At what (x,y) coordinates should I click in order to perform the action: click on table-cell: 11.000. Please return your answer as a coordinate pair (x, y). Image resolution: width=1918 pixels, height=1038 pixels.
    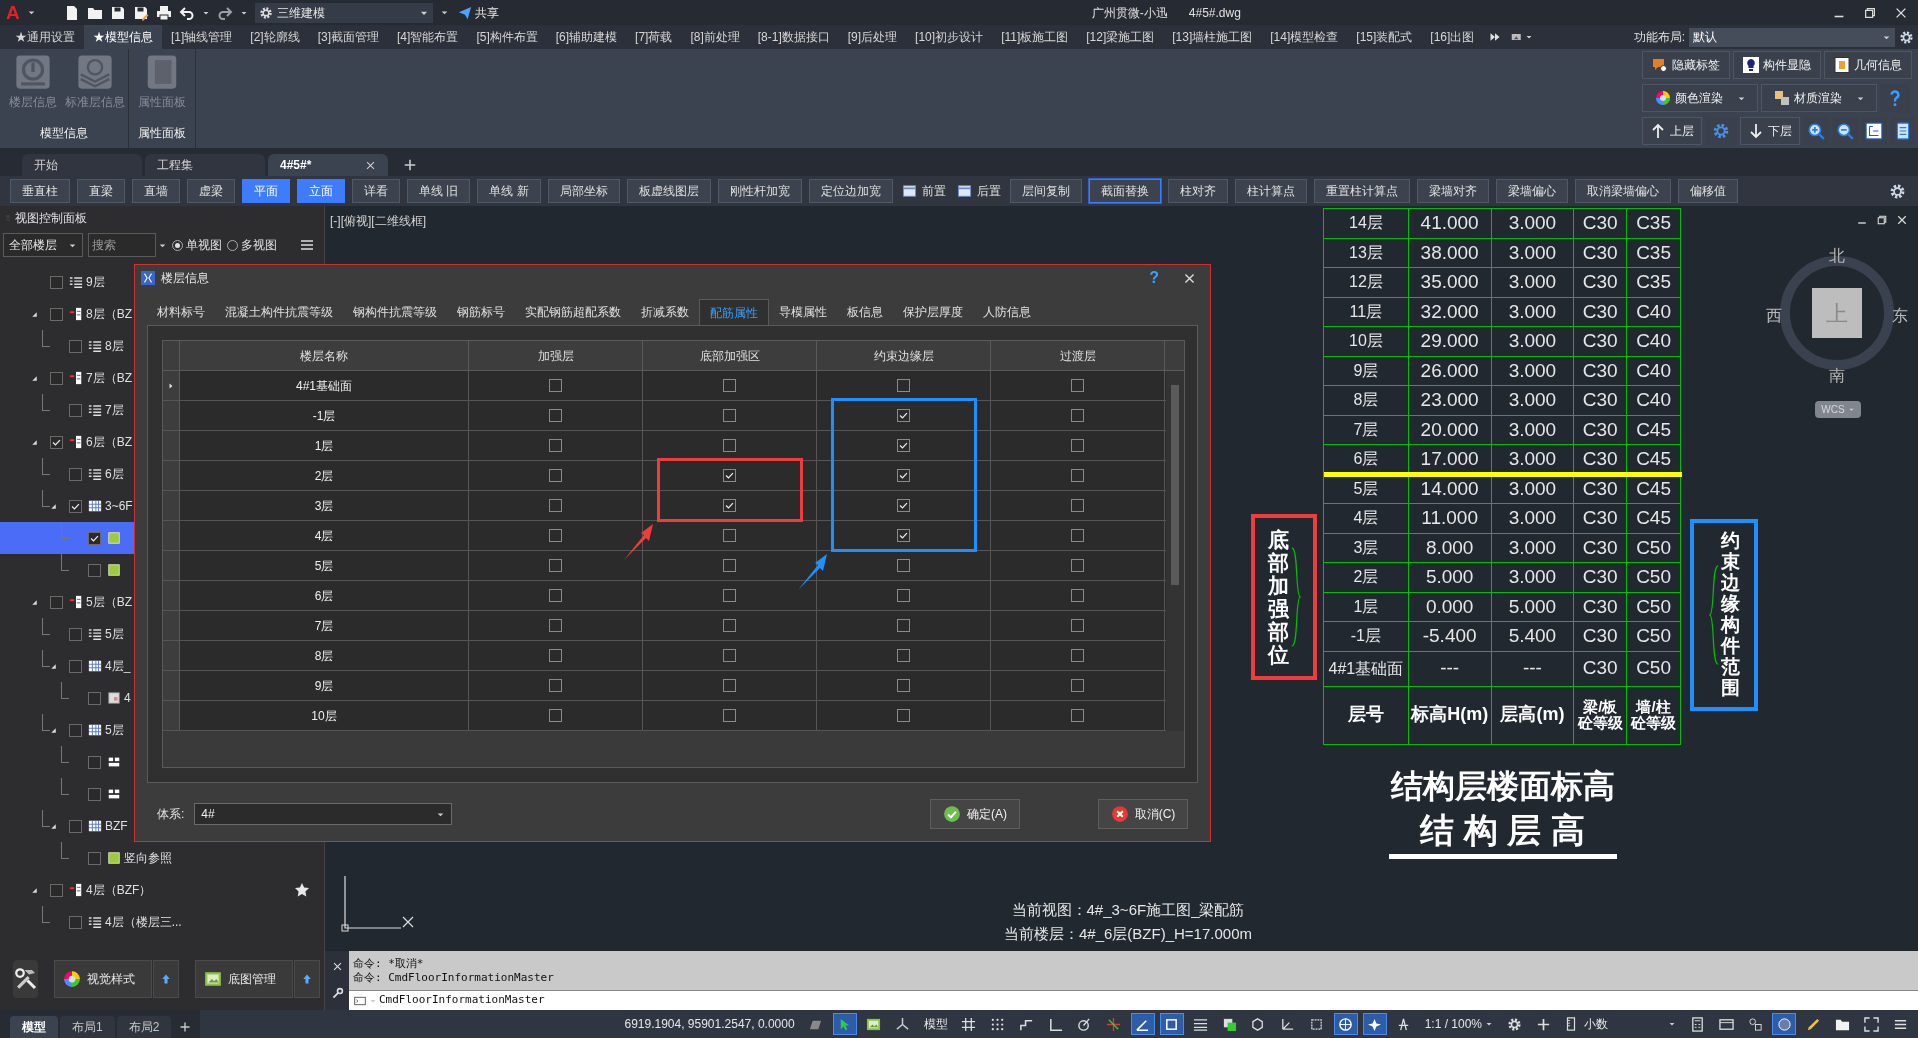
    Looking at the image, I should click on (1450, 519).